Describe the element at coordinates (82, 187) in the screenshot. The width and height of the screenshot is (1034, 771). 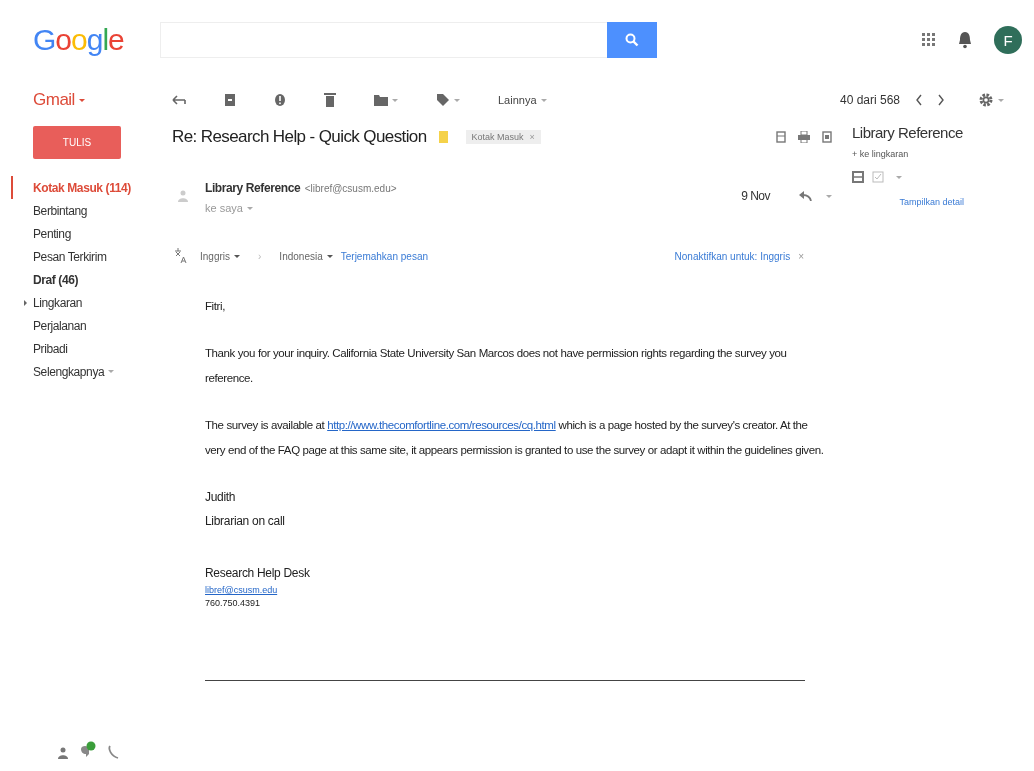
I see `folder-link: Kotak Masuk (114)` at that location.